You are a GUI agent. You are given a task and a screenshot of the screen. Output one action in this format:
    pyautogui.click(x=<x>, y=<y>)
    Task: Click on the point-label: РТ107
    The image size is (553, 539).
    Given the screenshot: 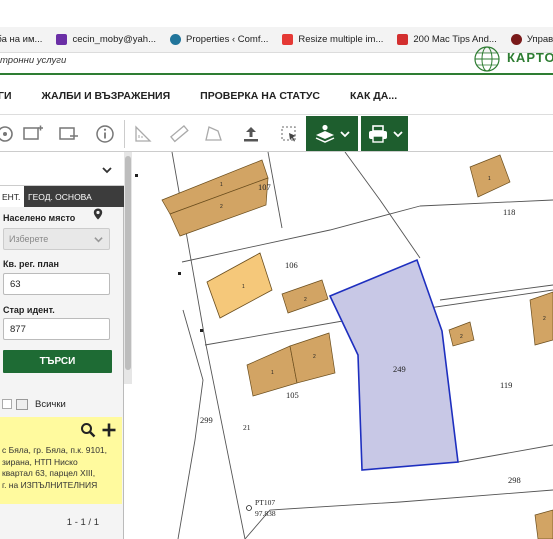 What is the action you would take?
    pyautogui.click(x=265, y=502)
    